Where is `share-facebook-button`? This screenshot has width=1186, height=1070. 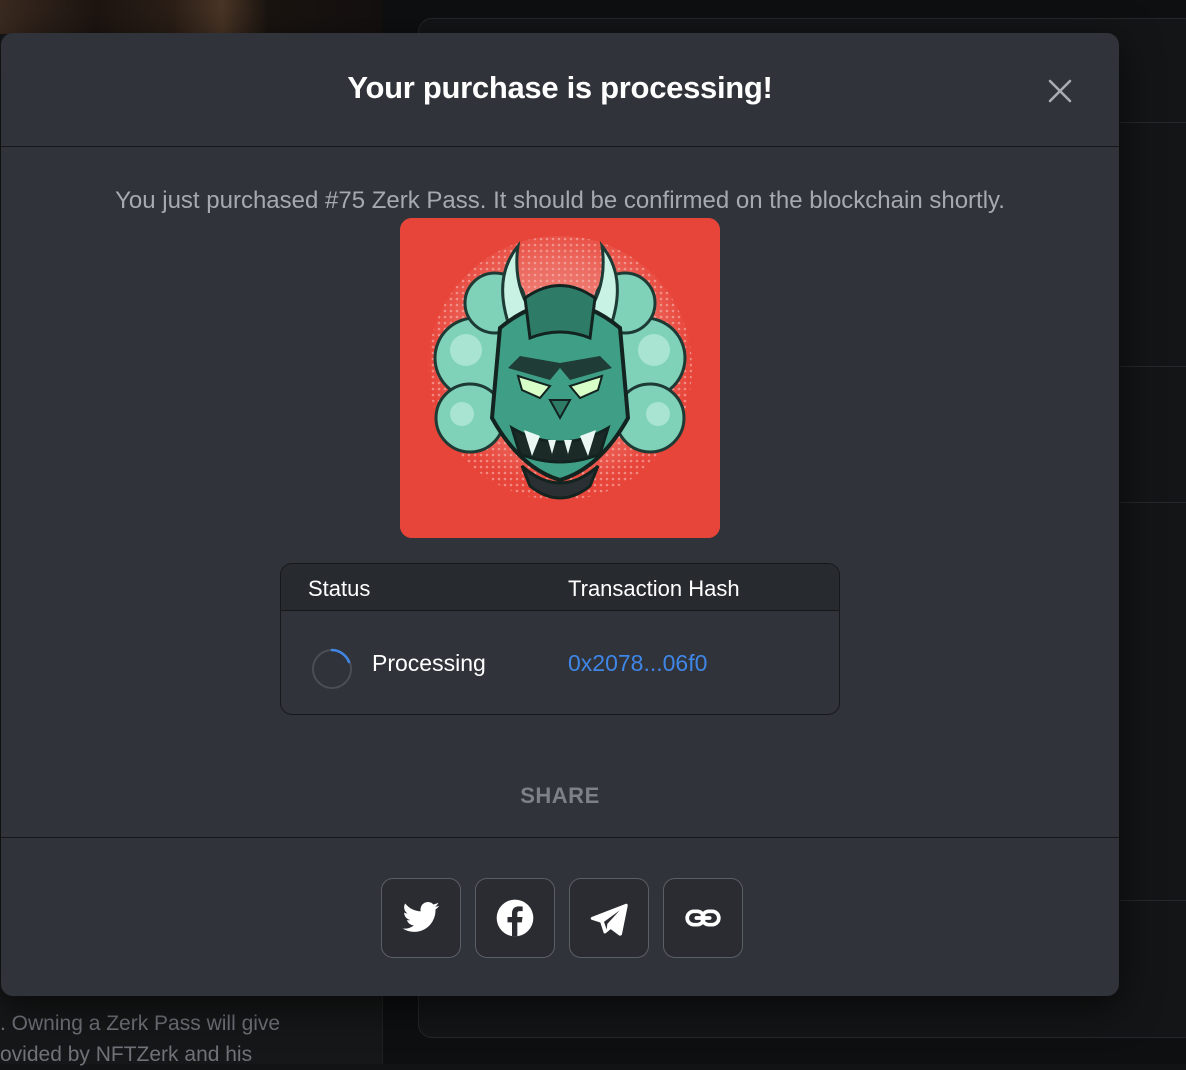 share-facebook-button is located at coordinates (515, 918).